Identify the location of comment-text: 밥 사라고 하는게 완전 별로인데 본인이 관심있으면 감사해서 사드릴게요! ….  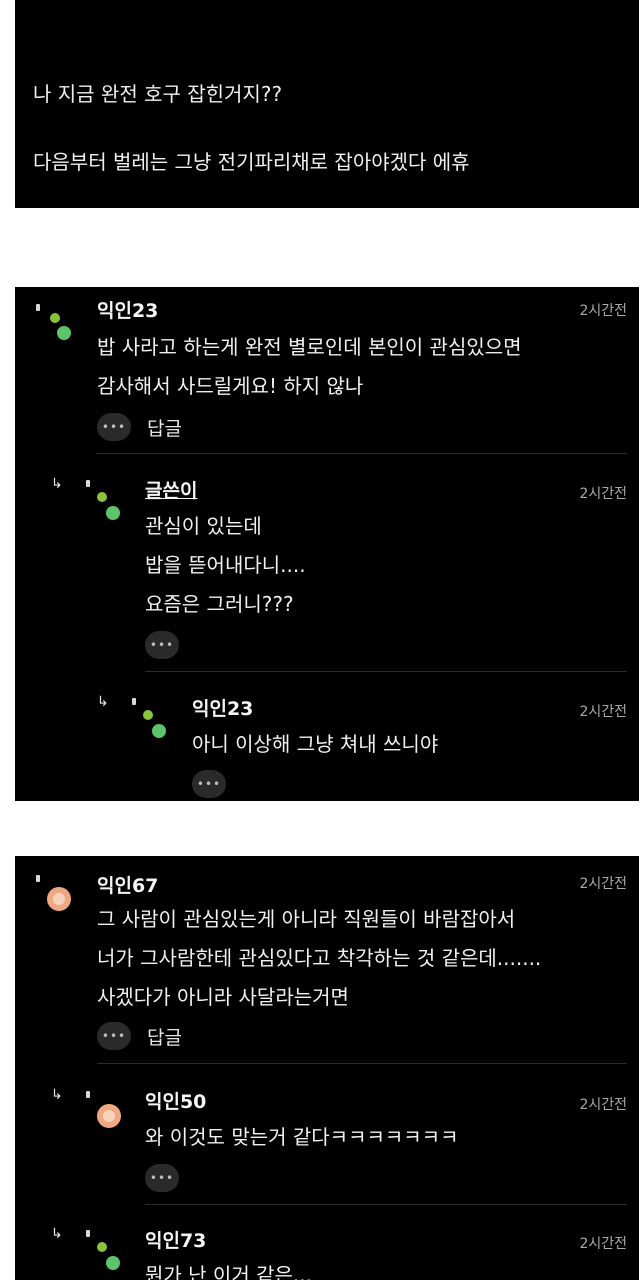
(309, 366).